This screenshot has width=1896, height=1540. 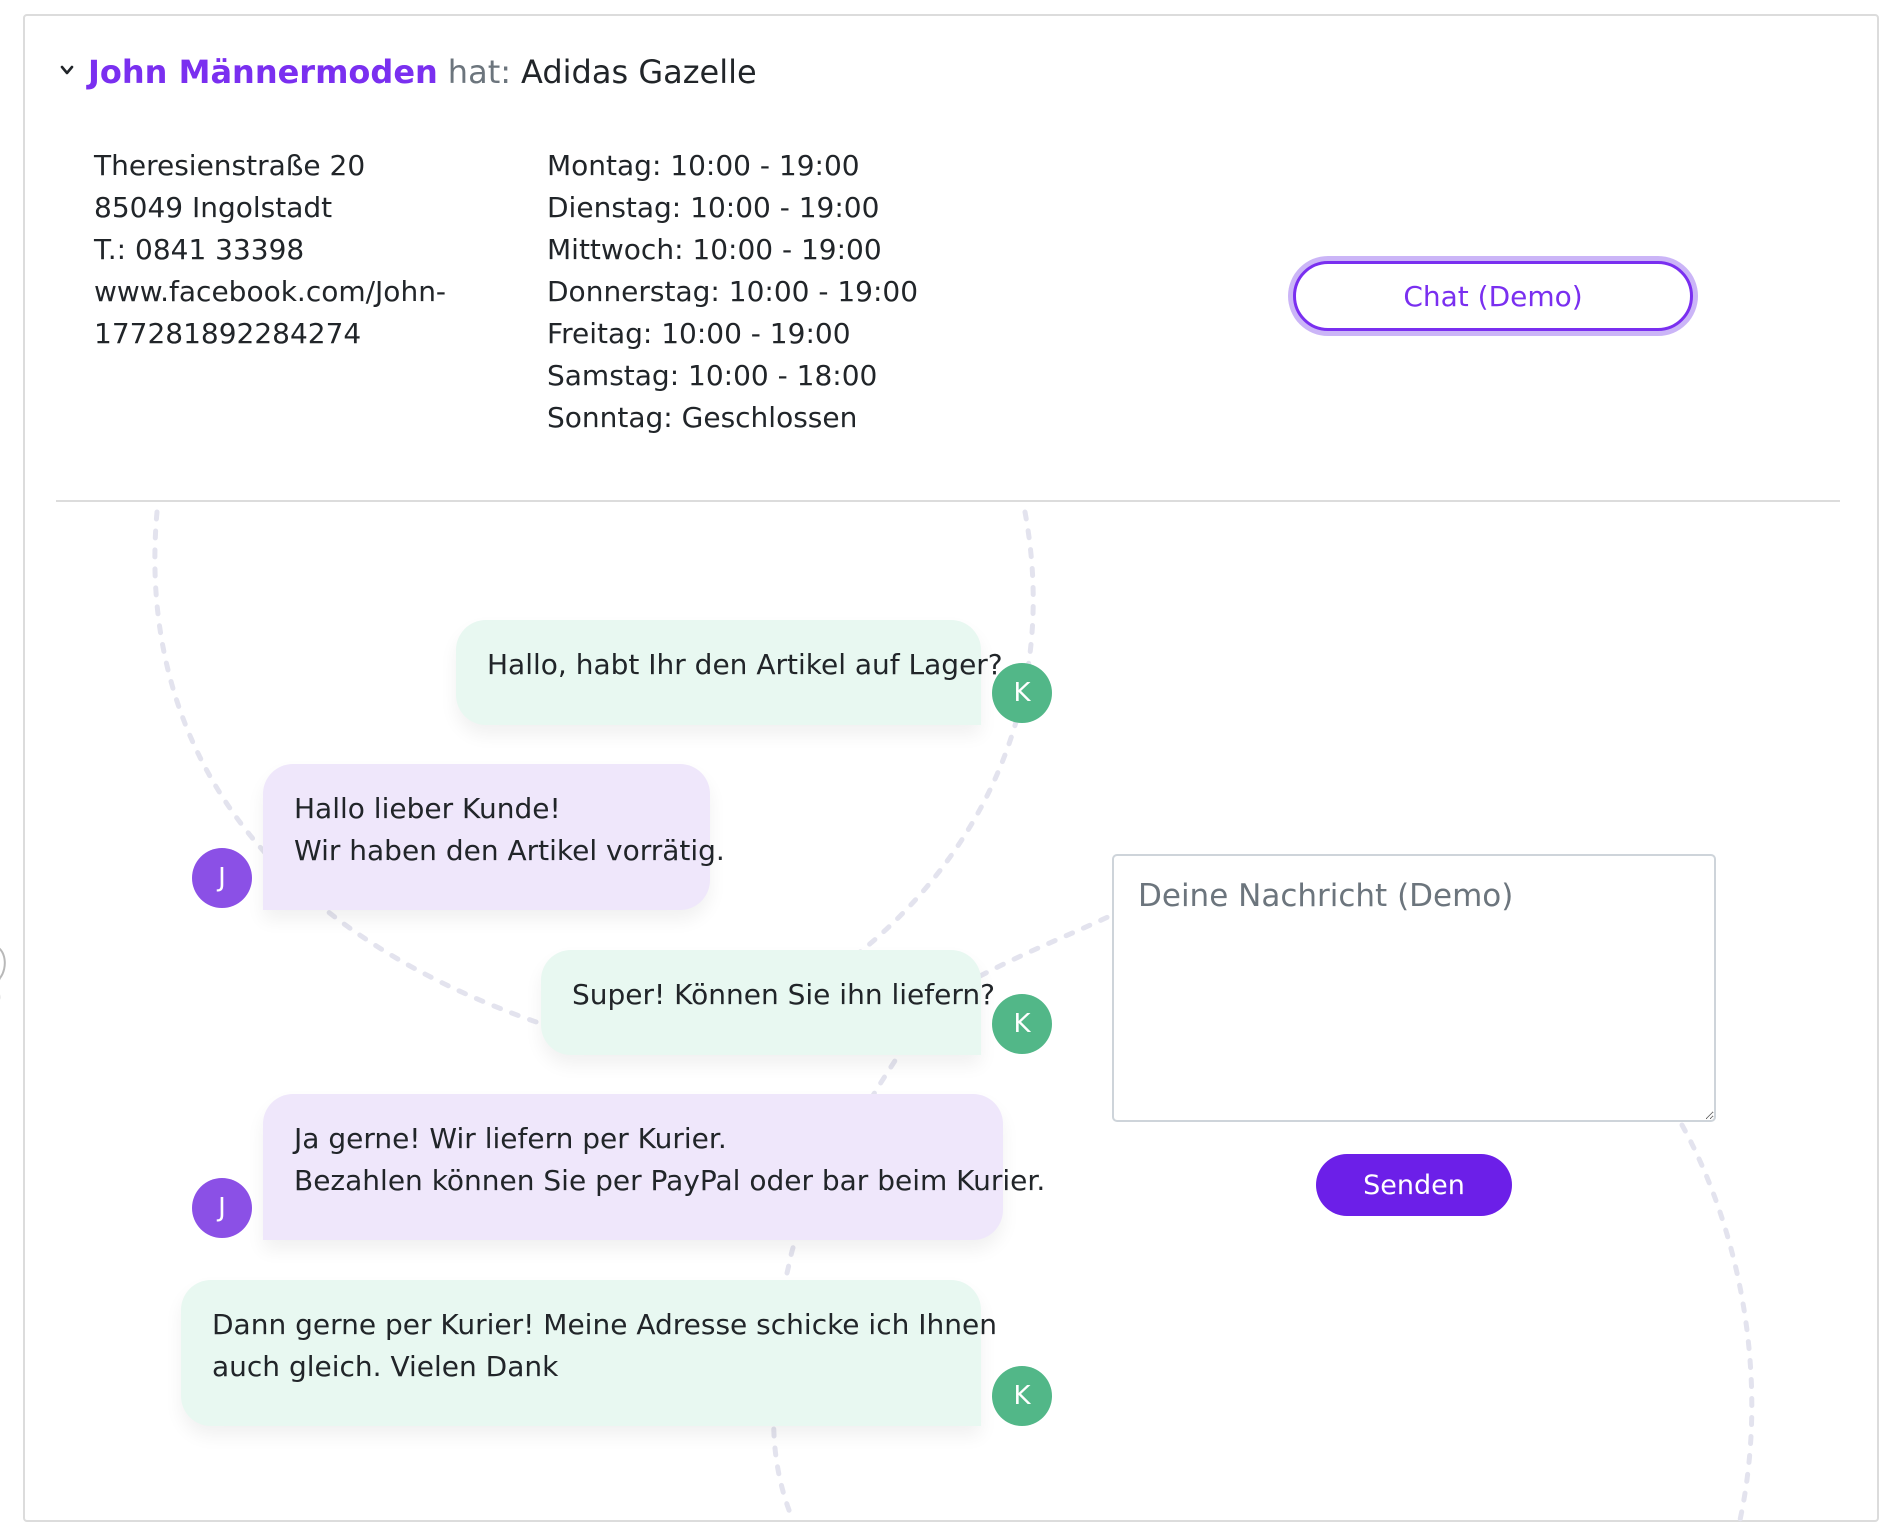 What do you see at coordinates (270, 291) in the screenshot?
I see `facebook-line: www.facebook.com/John-` at bounding box center [270, 291].